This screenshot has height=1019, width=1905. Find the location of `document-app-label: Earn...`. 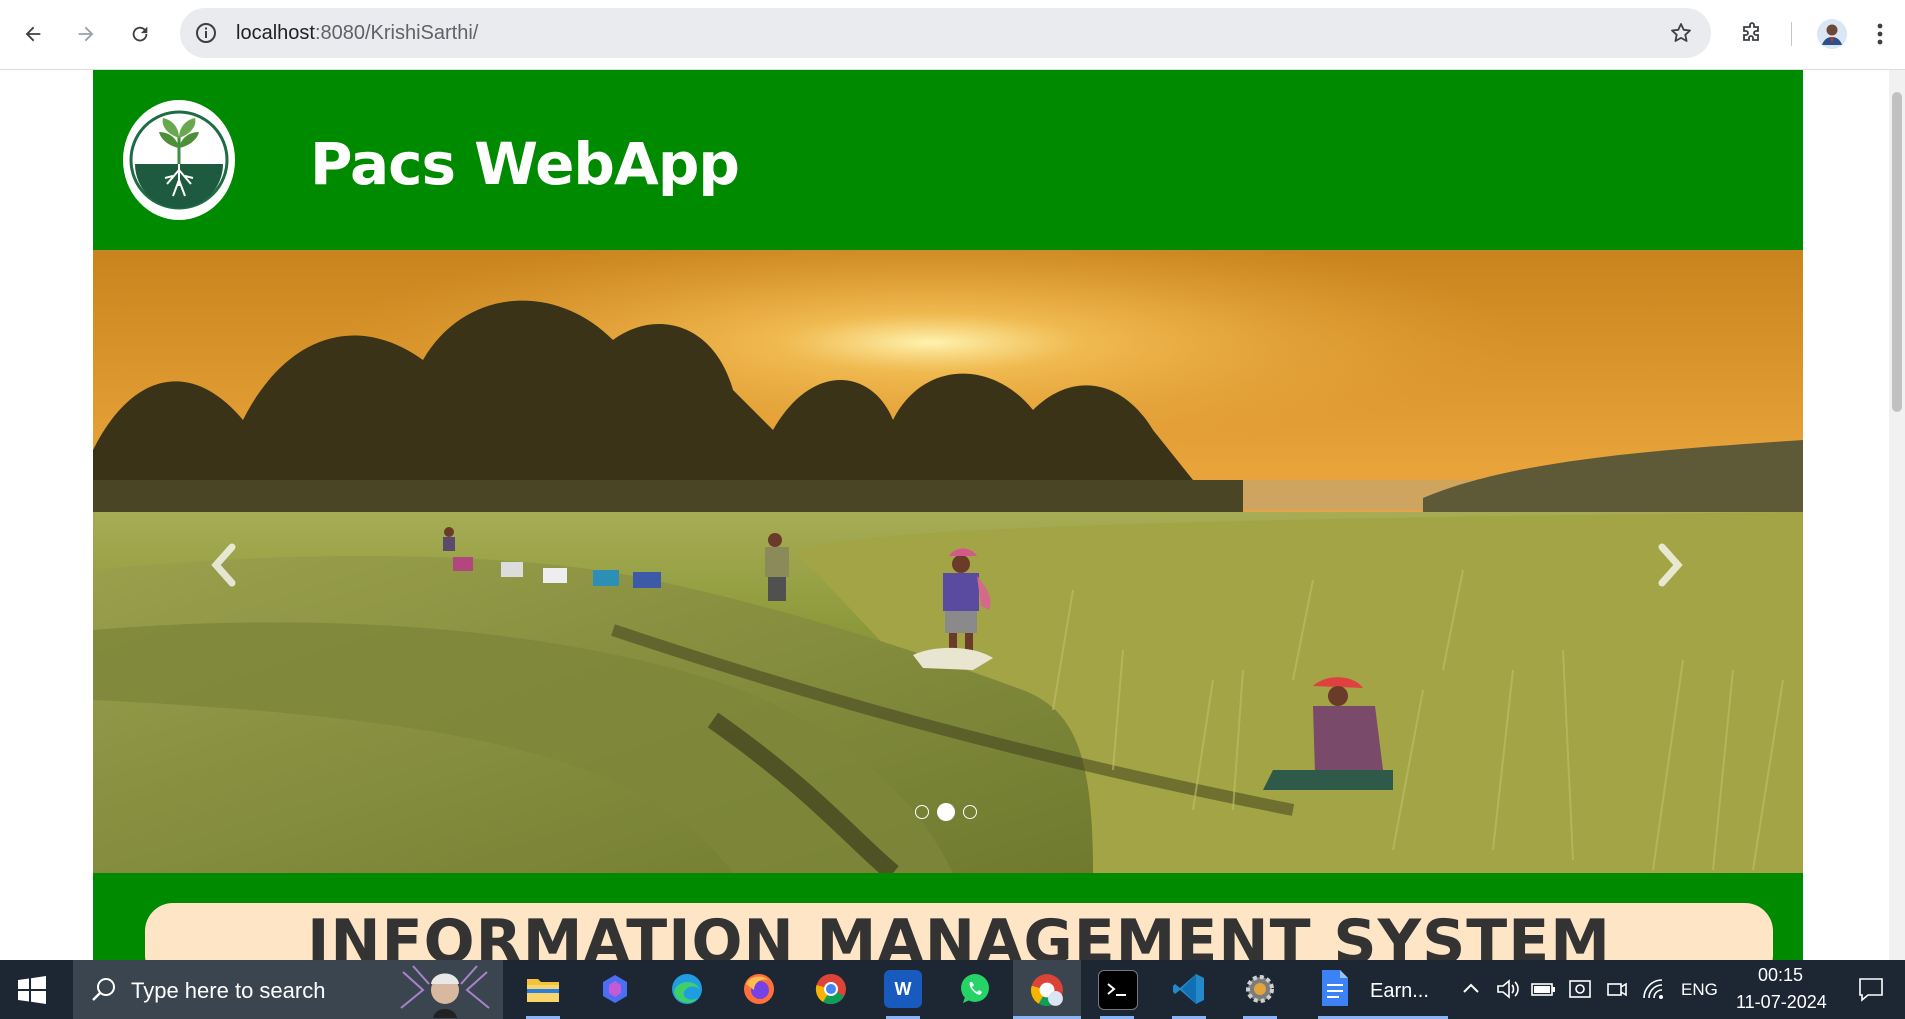

document-app-label: Earn... is located at coordinates (1399, 991).